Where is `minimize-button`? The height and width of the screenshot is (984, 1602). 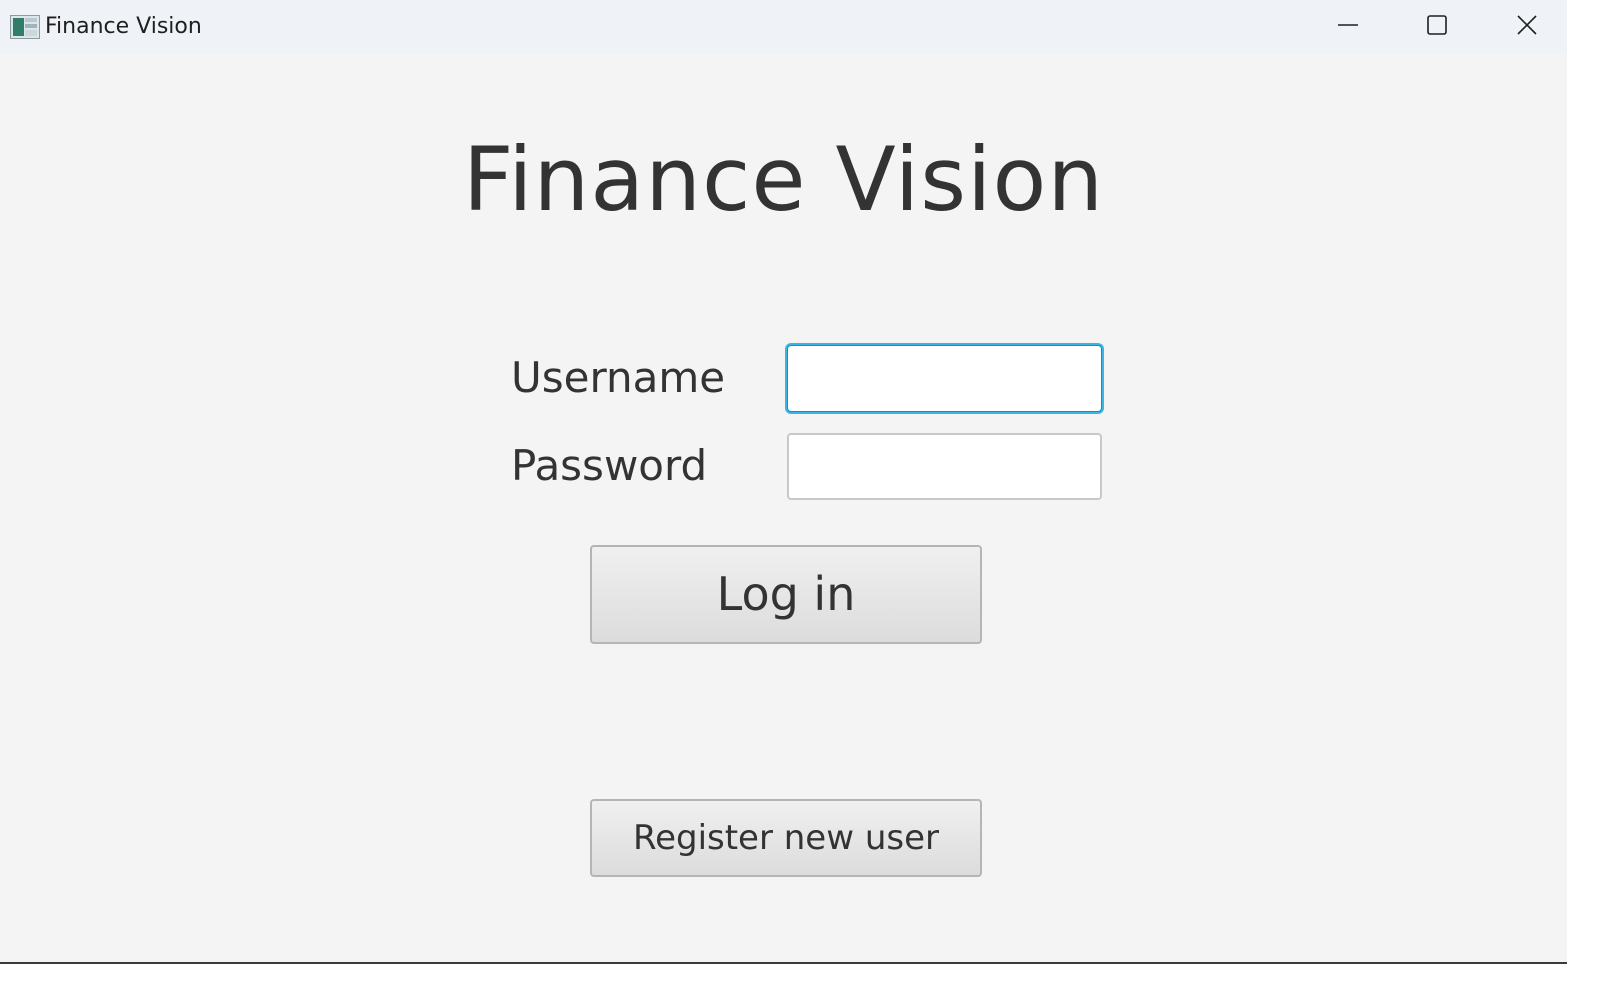
minimize-button is located at coordinates (1348, 27).